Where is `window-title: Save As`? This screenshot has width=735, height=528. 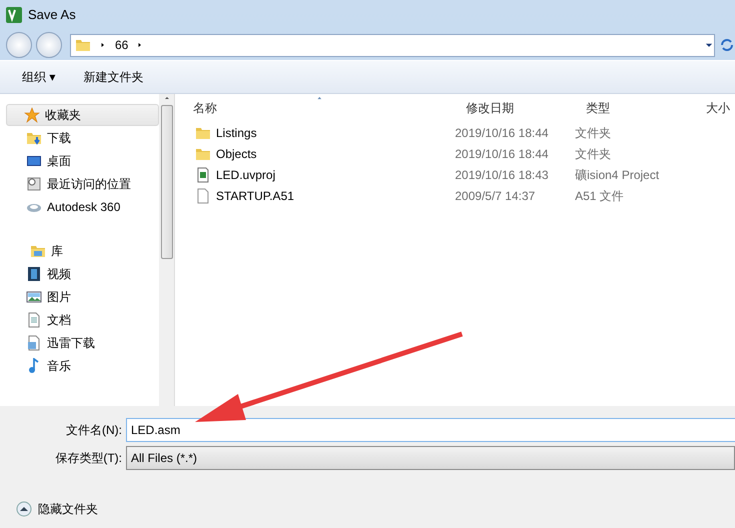
window-title: Save As is located at coordinates (52, 15).